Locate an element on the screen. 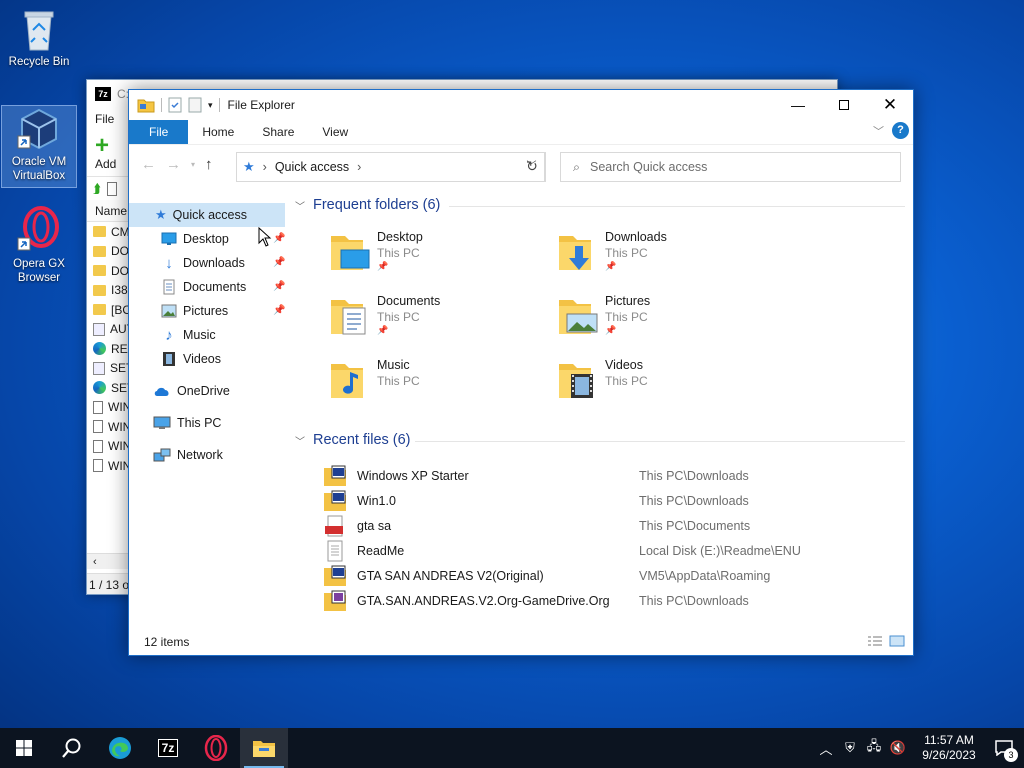 The width and height of the screenshot is (1024, 768). forward-arrow-icon: → is located at coordinates (173, 164).